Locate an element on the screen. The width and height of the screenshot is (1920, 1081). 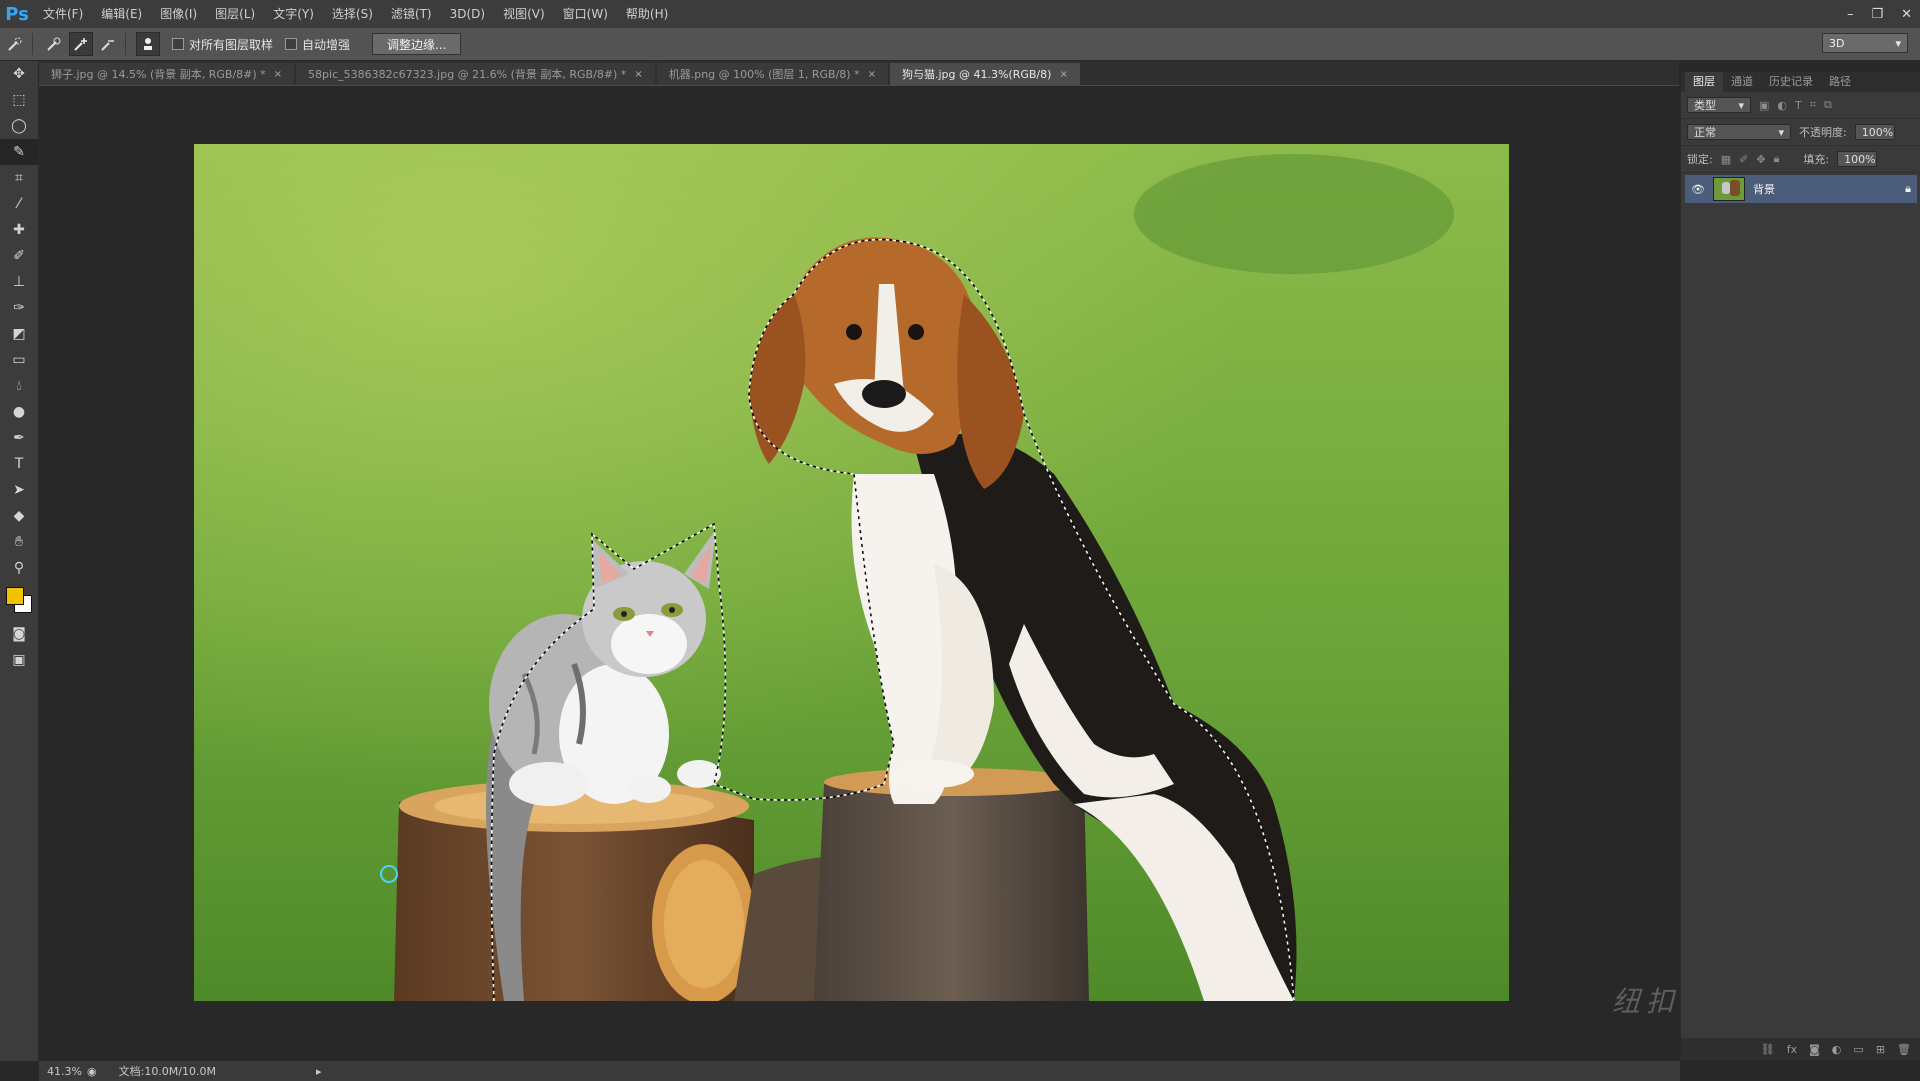
menu-3d: 3D(D) is located at coordinates (467, 14).